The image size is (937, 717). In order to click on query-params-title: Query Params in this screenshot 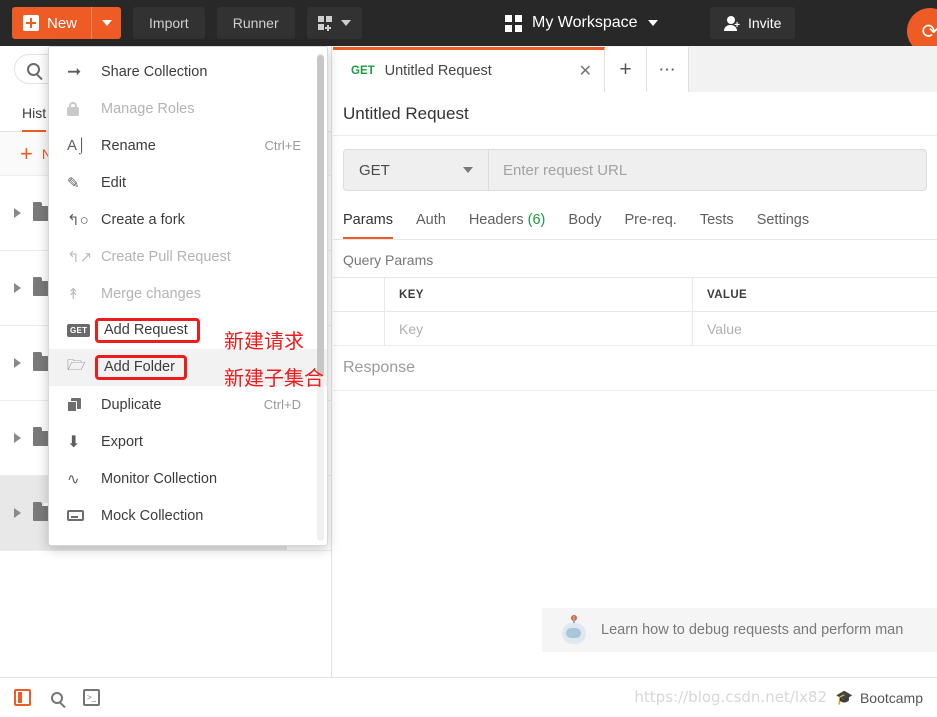, I will do `click(388, 260)`.